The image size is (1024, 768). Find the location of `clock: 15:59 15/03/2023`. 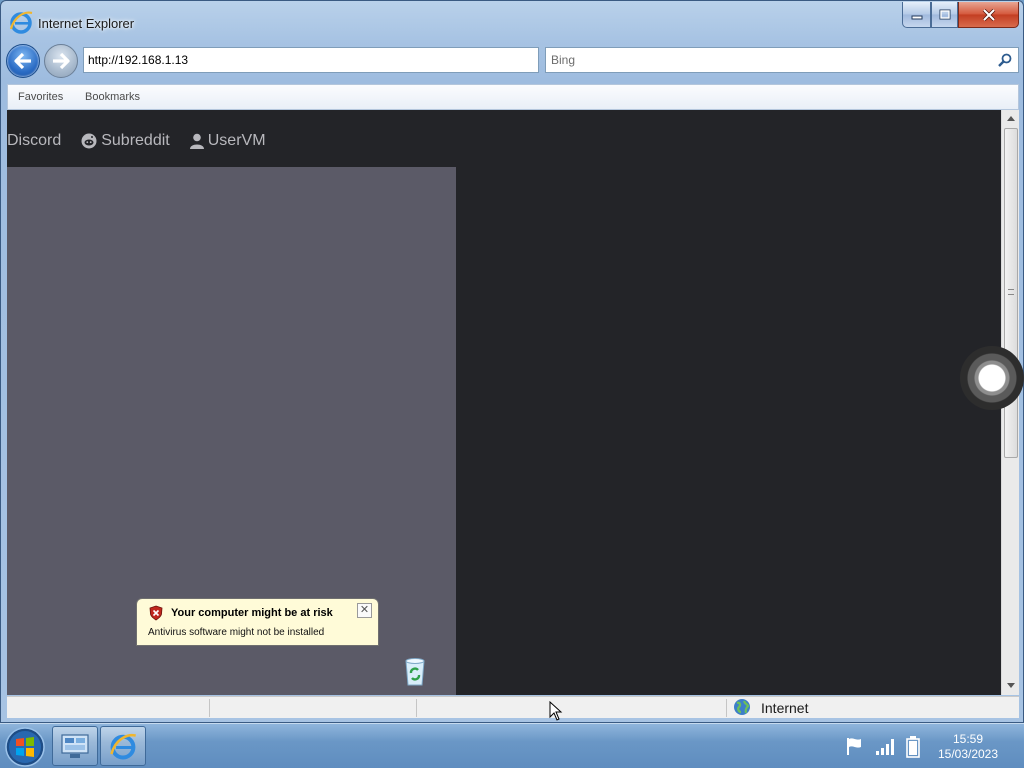

clock: 15:59 15/03/2023 is located at coordinates (968, 747).